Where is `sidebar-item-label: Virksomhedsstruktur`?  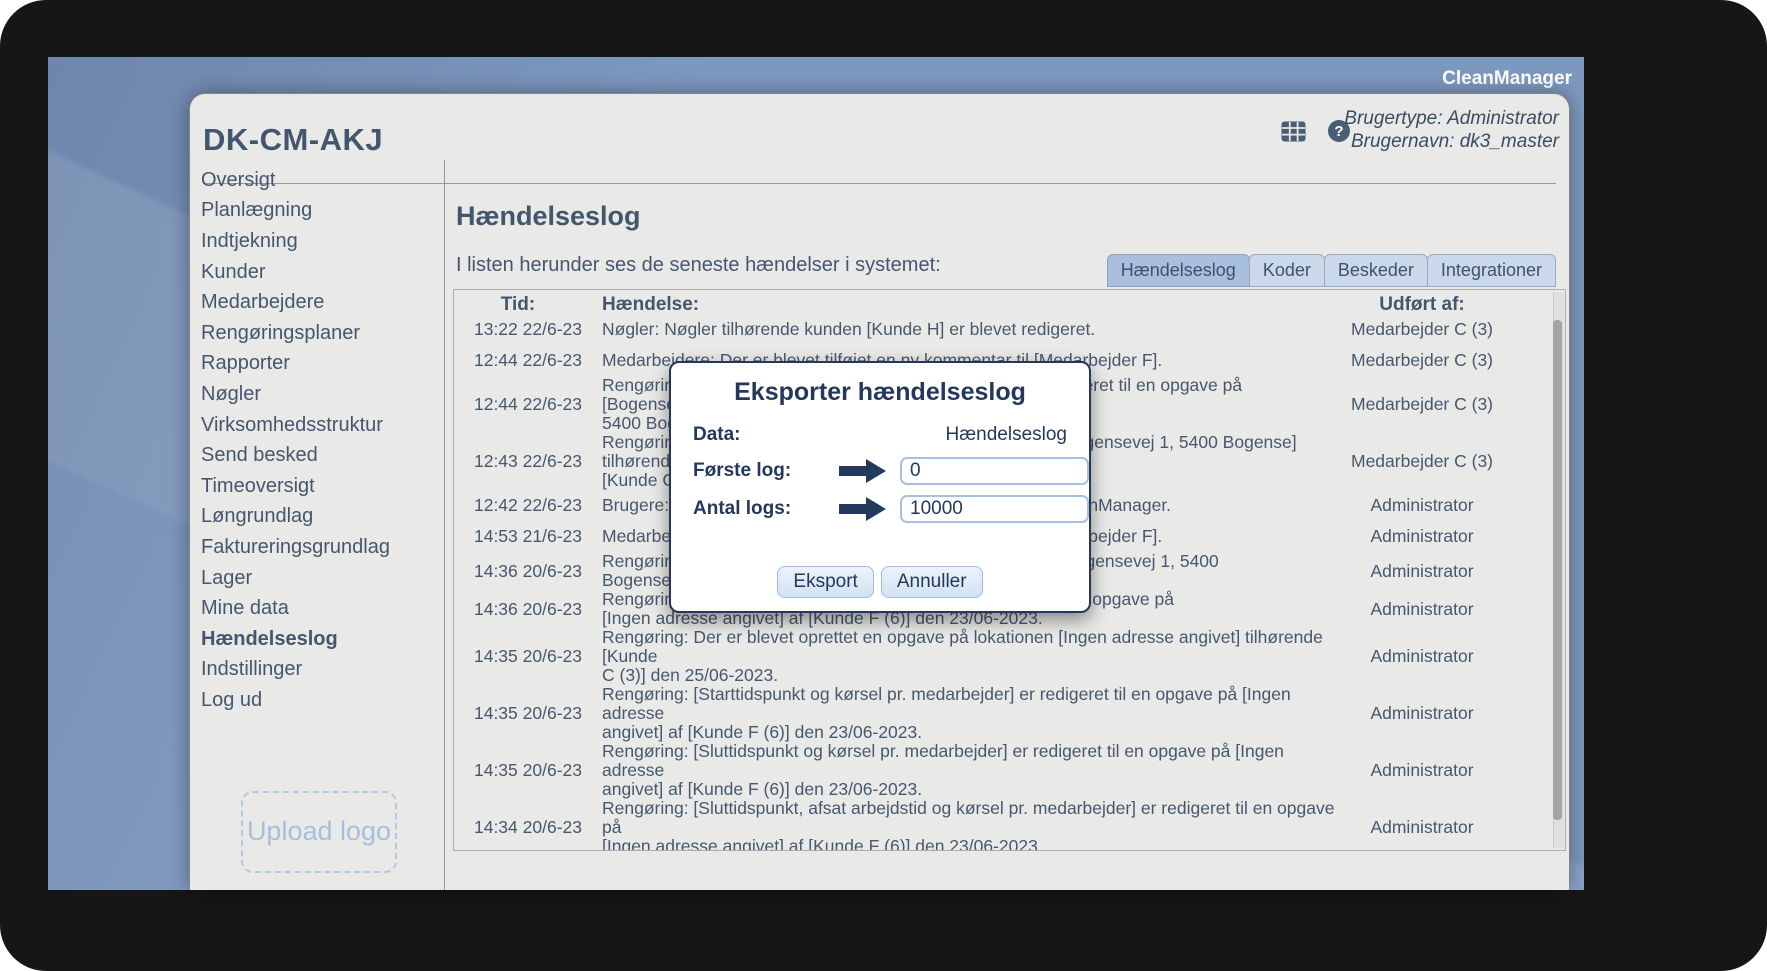
sidebar-item-label: Virksomhedsstruktur is located at coordinates (292, 424).